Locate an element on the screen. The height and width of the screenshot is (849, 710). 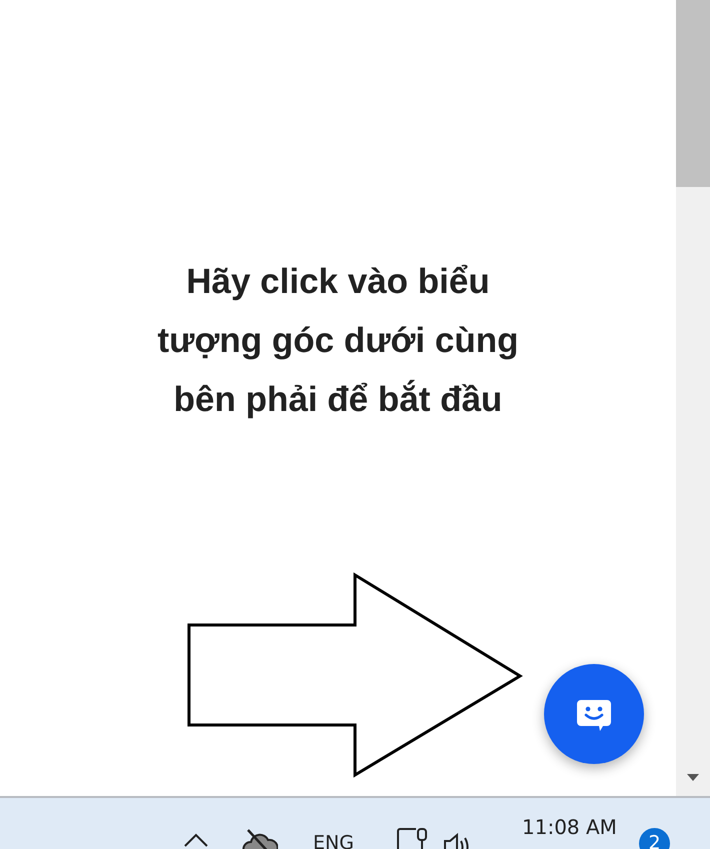
language-indicator: ENG is located at coordinates (333, 840).